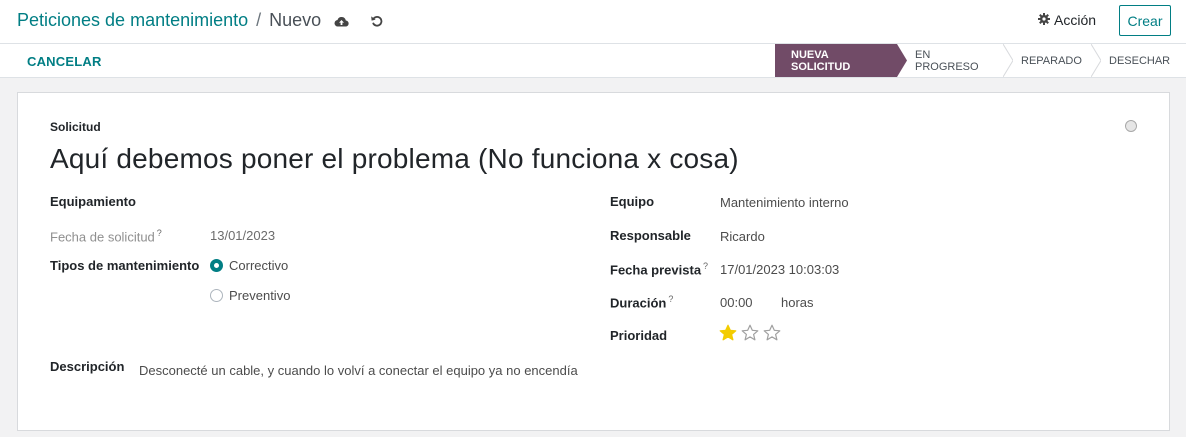 The image size is (1186, 437). I want to click on stage-in-progress: EN PROGRESO, so click(955, 60).